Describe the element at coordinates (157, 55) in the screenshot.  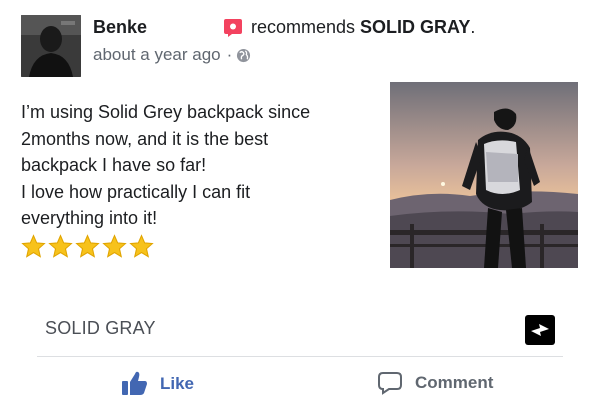
I see `post-timestamp: about a year ago` at that location.